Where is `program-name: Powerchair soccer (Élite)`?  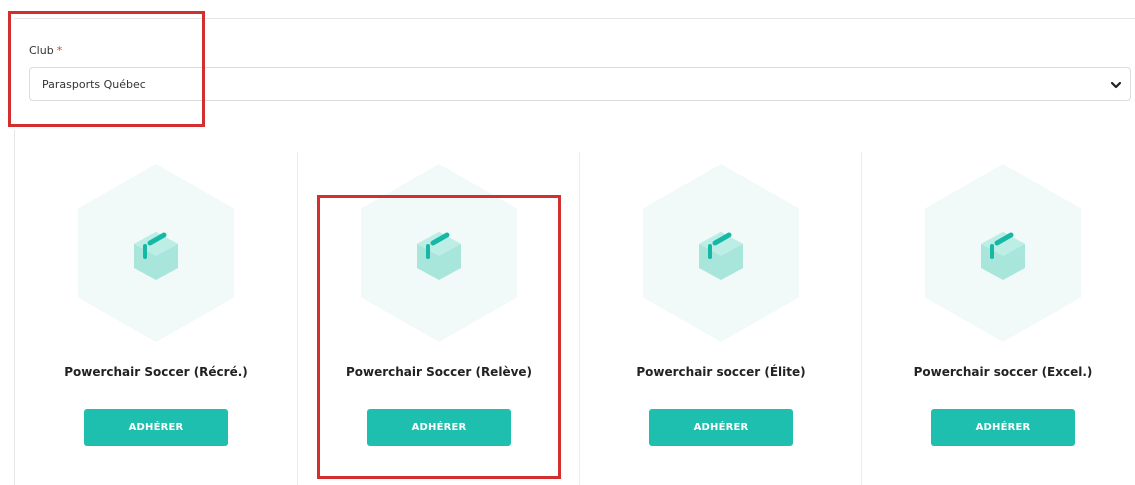
program-name: Powerchair soccer (Élite) is located at coordinates (721, 372).